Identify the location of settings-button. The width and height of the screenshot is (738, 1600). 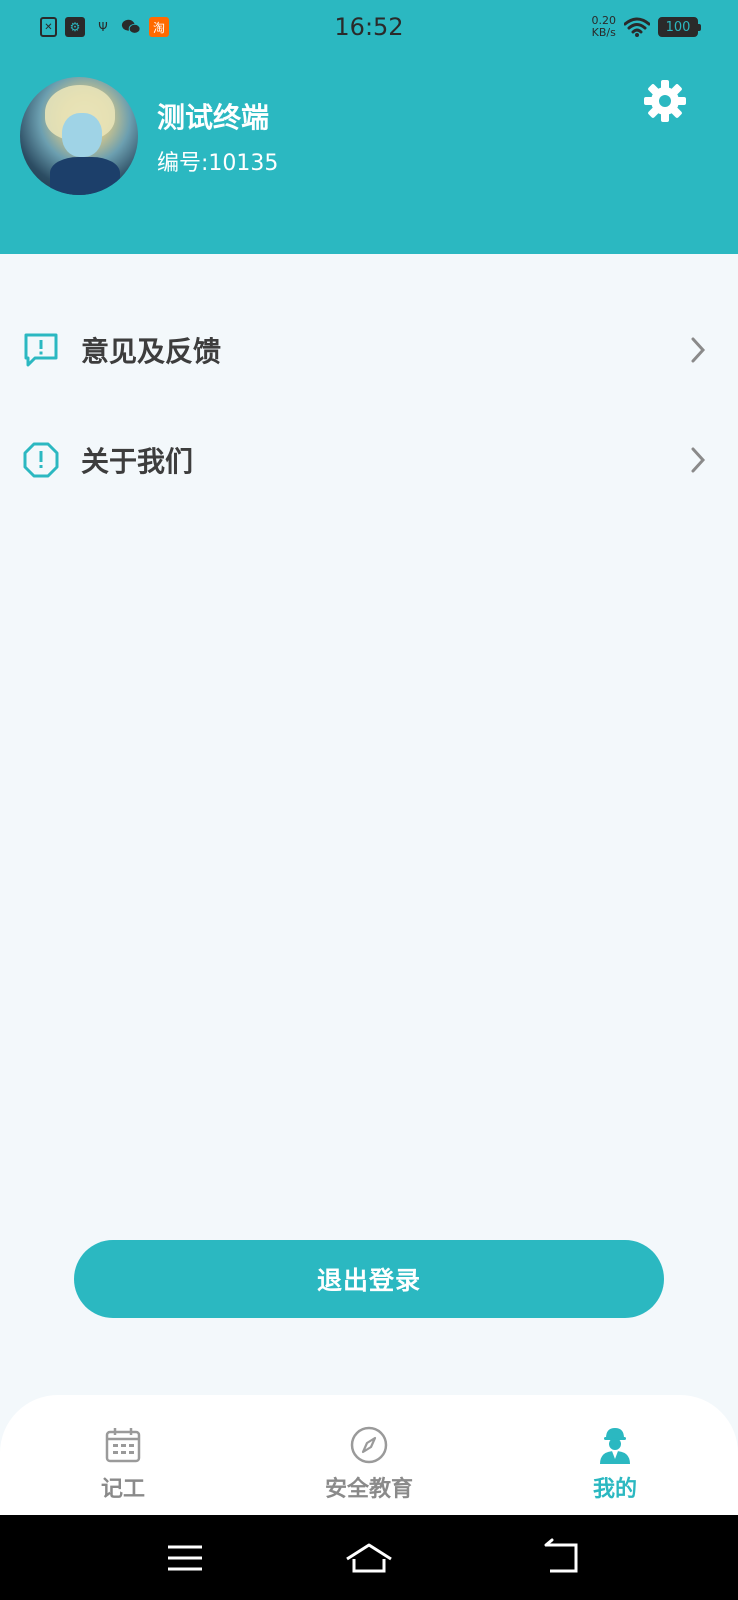
(665, 101).